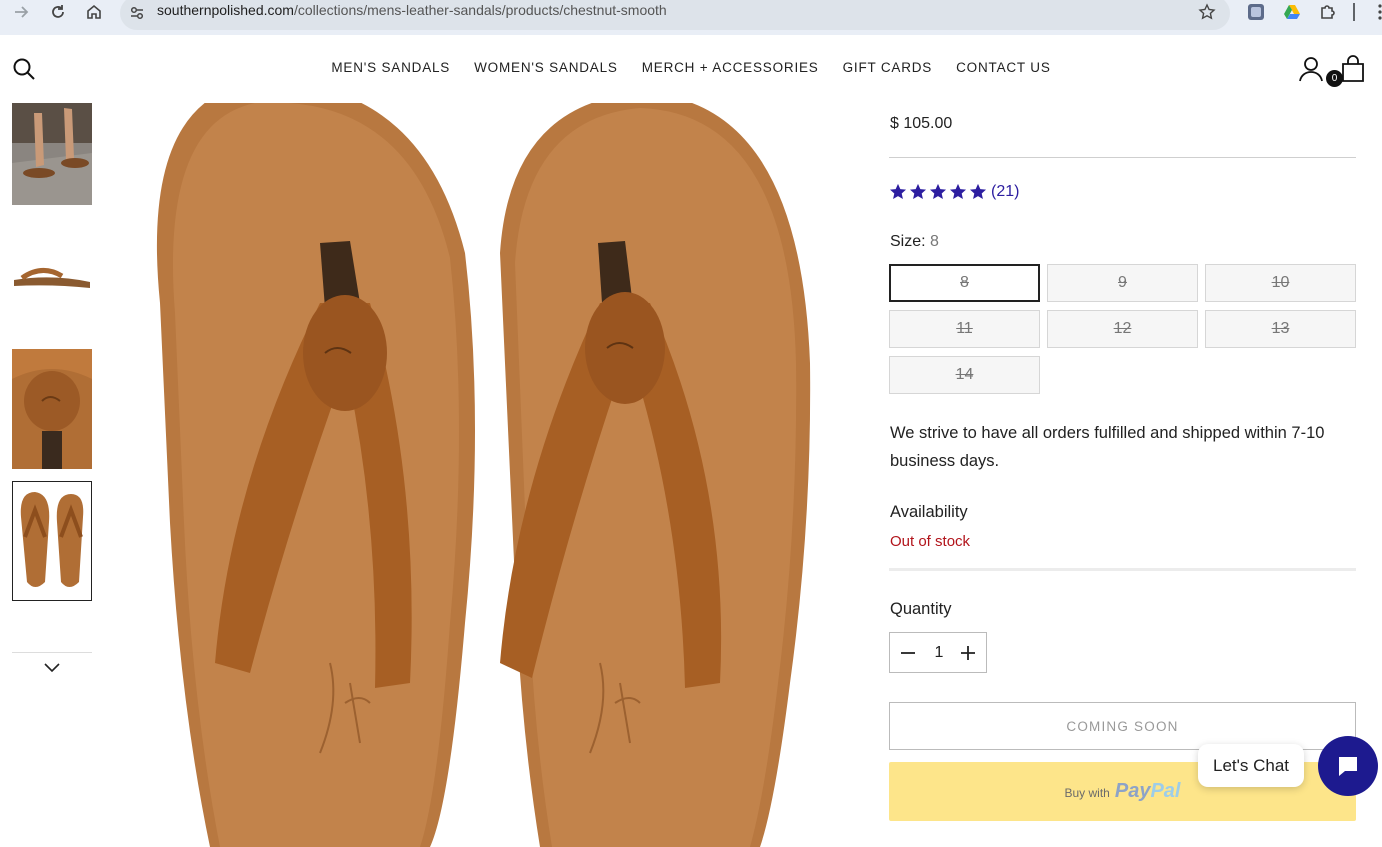  Describe the element at coordinates (52, 278) in the screenshot. I see `thumbnail-side-view` at that location.